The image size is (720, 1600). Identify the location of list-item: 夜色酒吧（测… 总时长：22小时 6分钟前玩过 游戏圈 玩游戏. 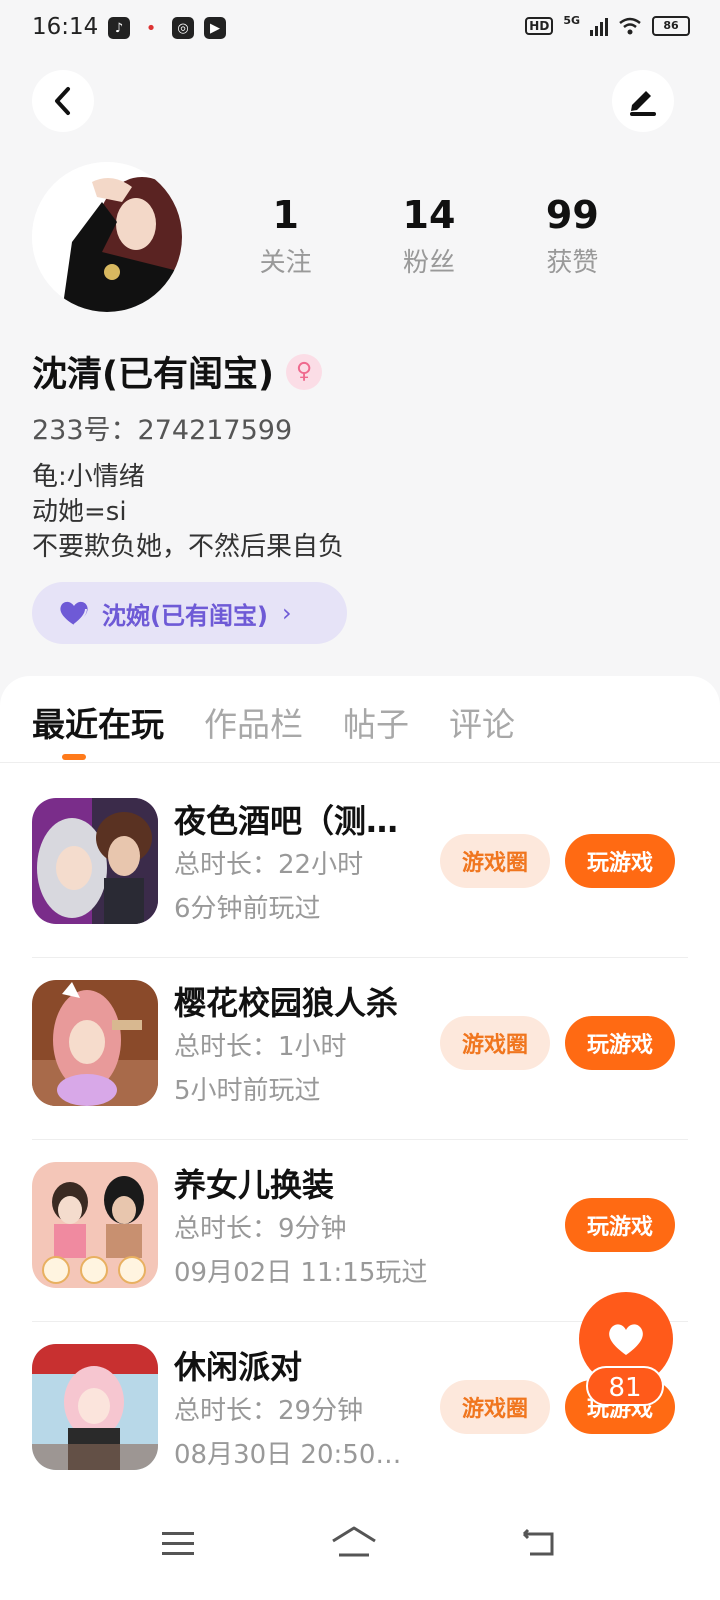
(360, 867).